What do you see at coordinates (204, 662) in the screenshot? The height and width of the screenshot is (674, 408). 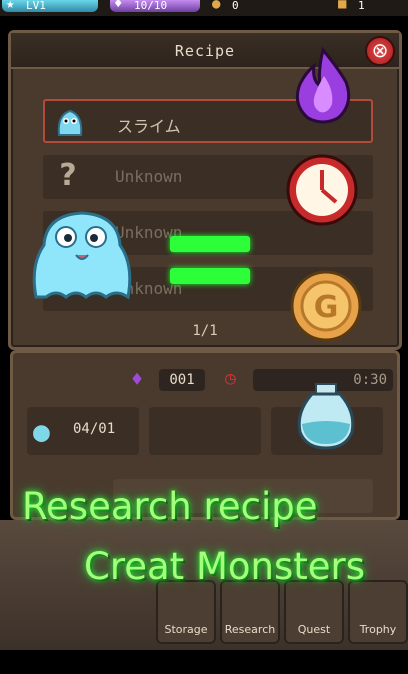 I see `bottom-bar` at bounding box center [204, 662].